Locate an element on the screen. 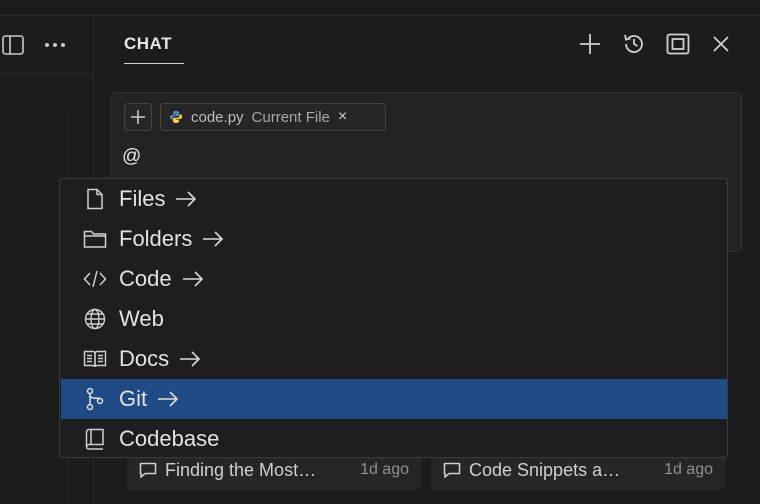 The height and width of the screenshot is (504, 760). attached-file-name: code.py is located at coordinates (217, 117).